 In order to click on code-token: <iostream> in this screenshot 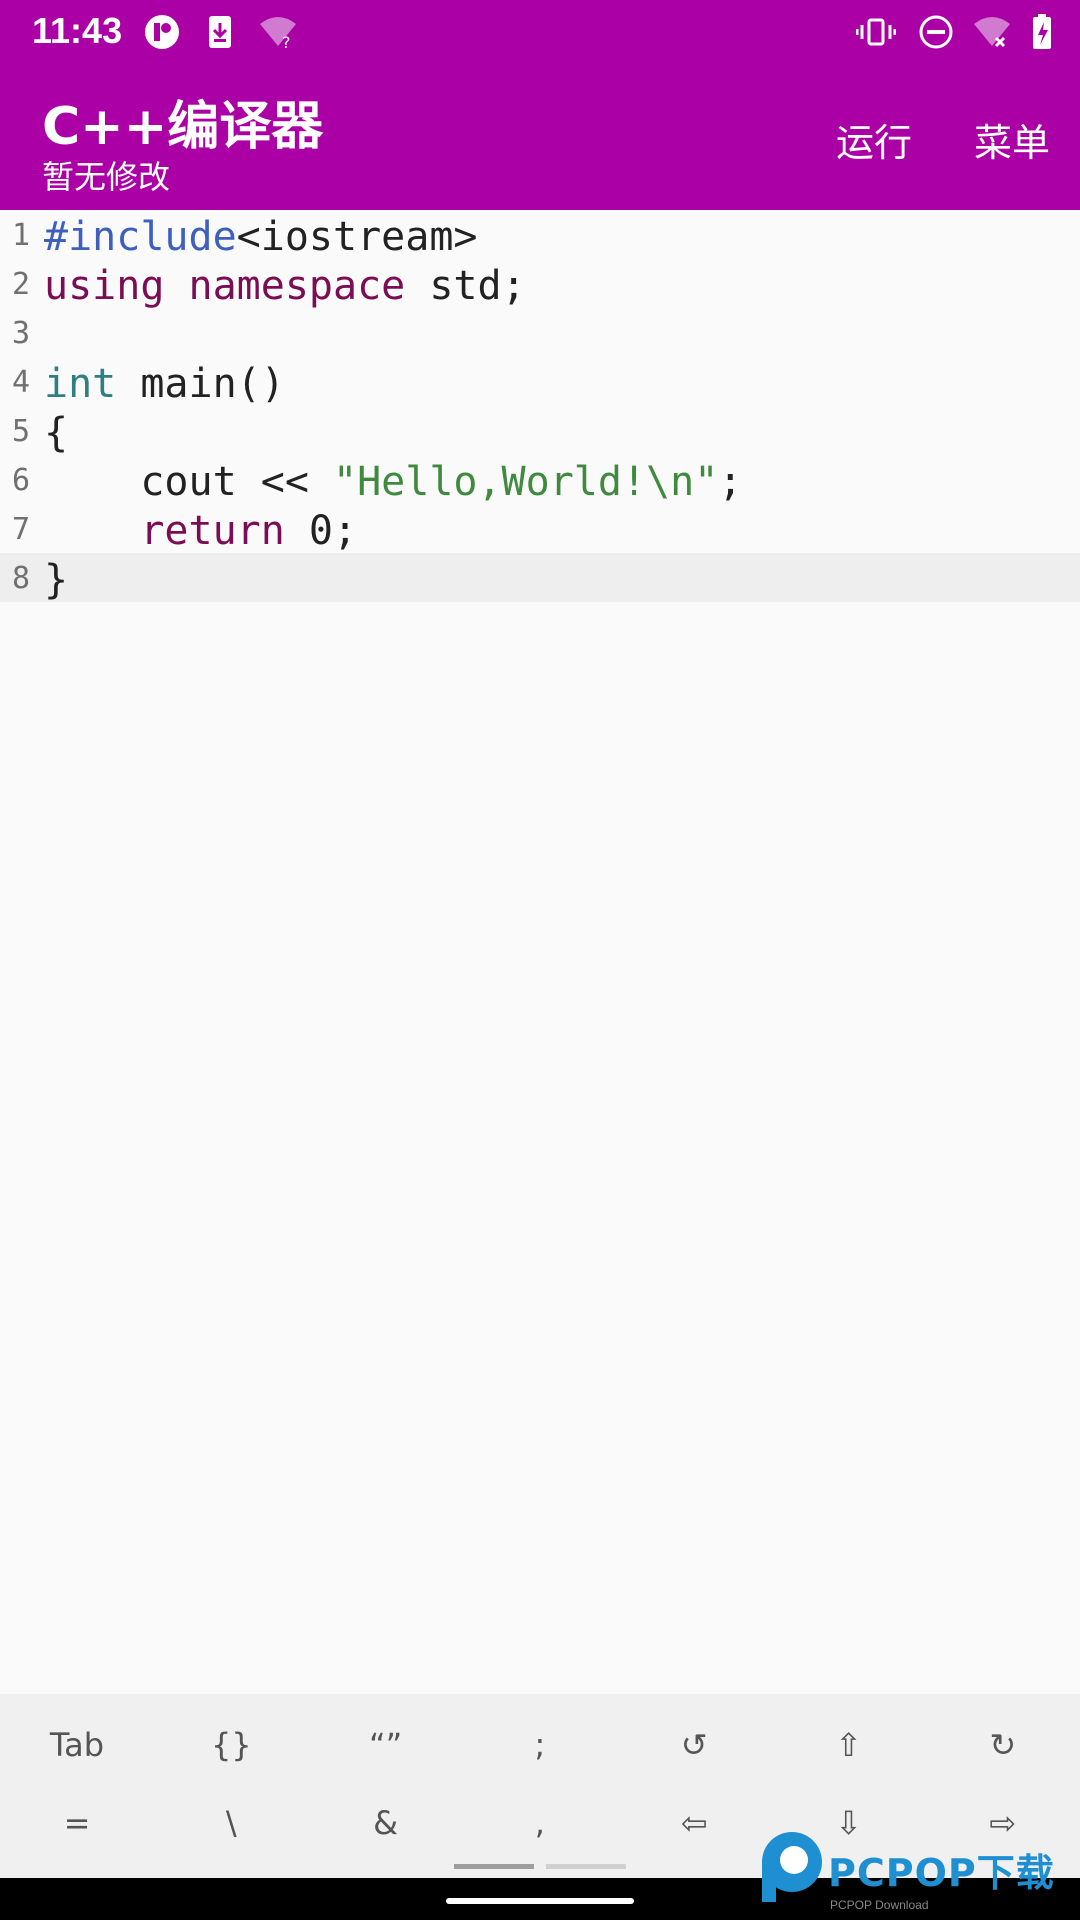, I will do `click(357, 237)`.